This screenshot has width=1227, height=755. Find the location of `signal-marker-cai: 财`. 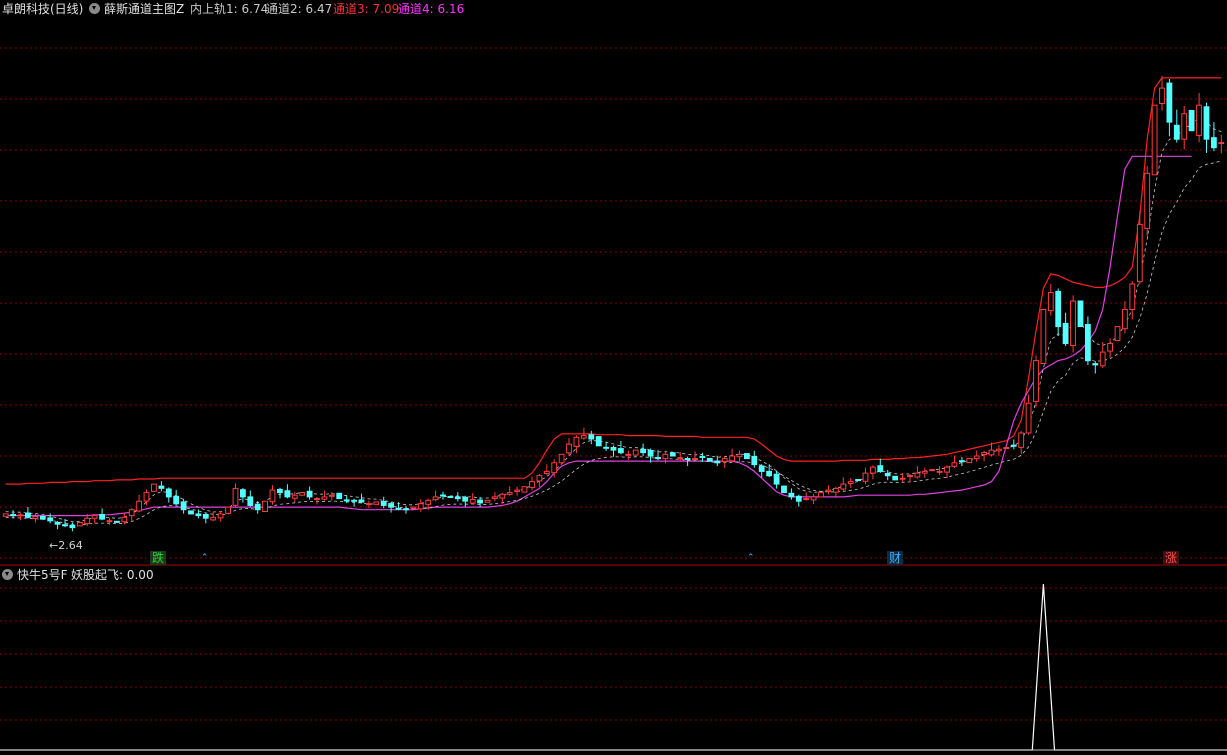

signal-marker-cai: 财 is located at coordinates (895, 558).